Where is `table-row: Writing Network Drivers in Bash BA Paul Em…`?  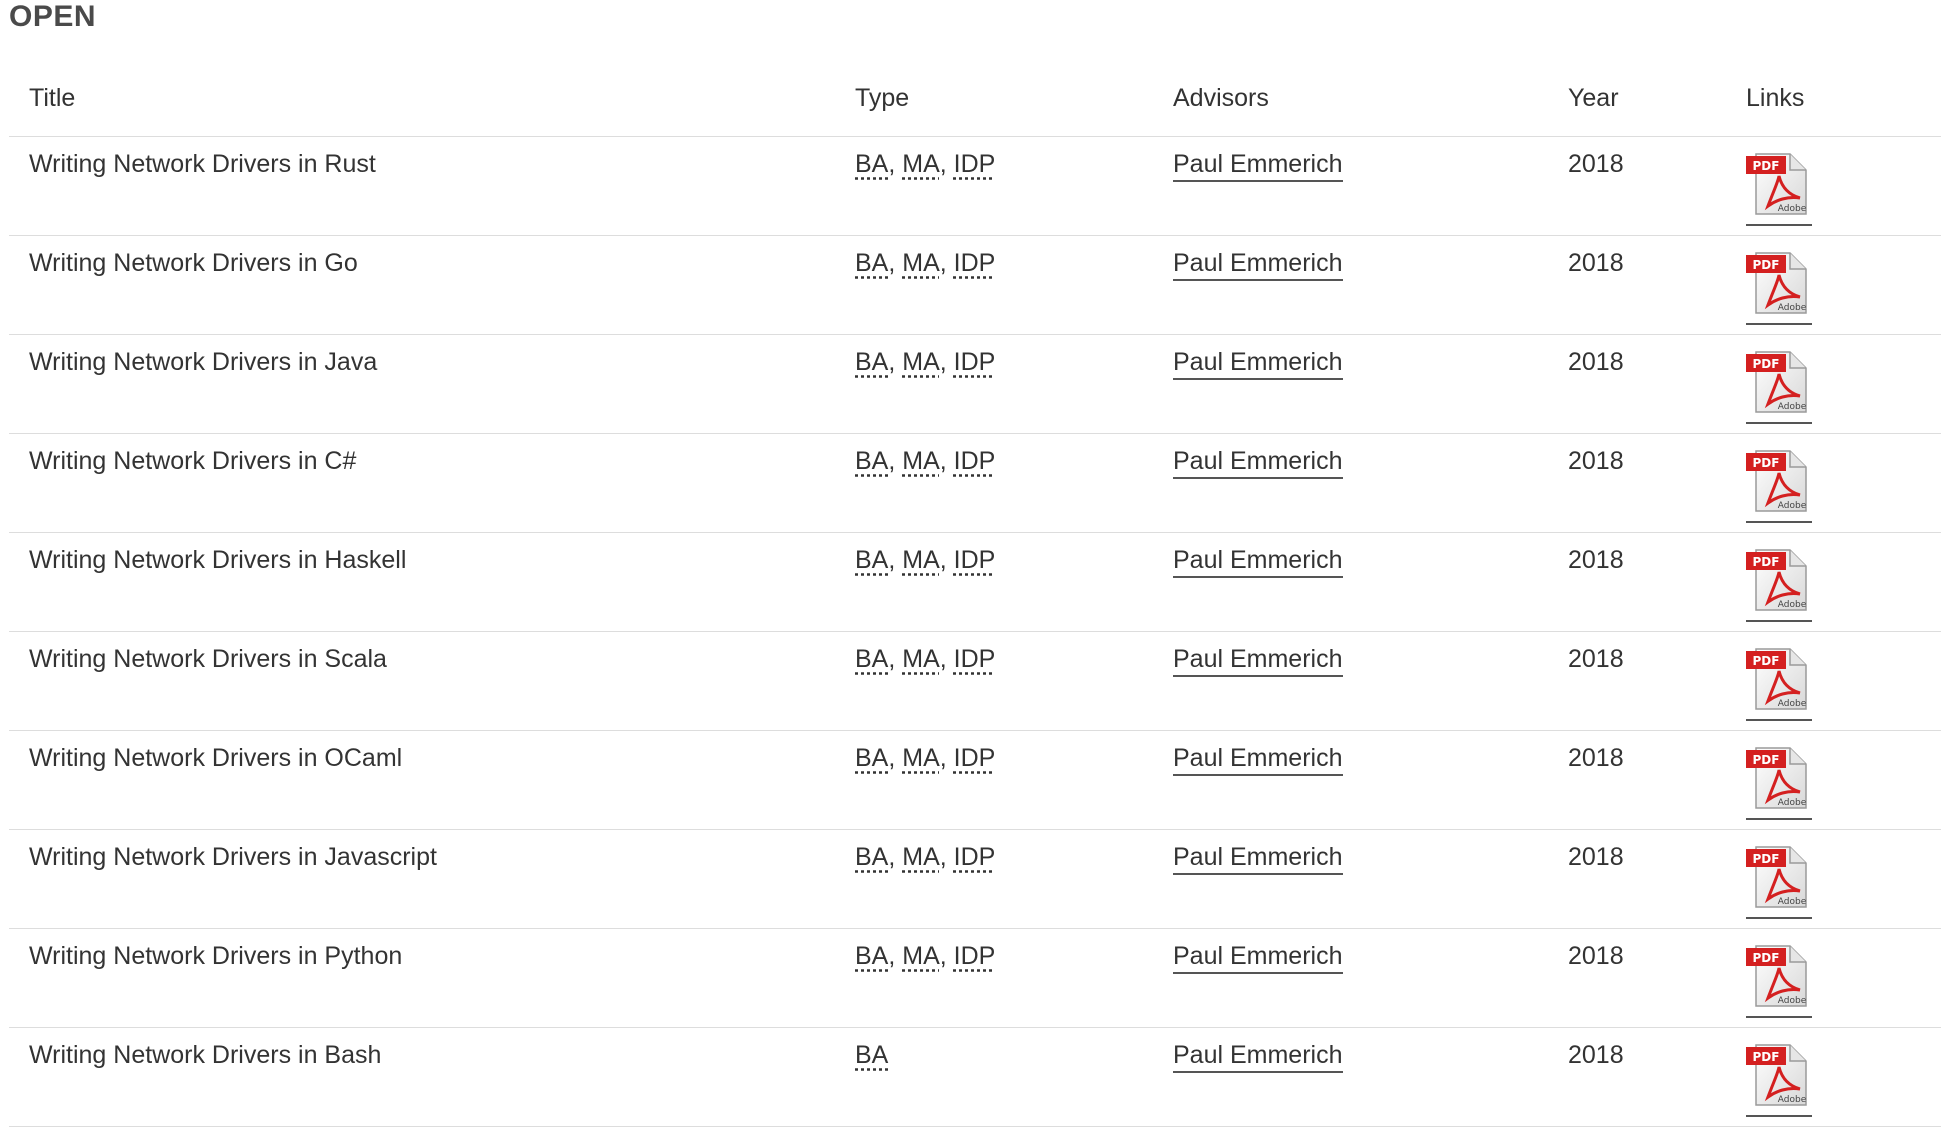 table-row: Writing Network Drivers in Bash BA Paul Em… is located at coordinates (975, 1077).